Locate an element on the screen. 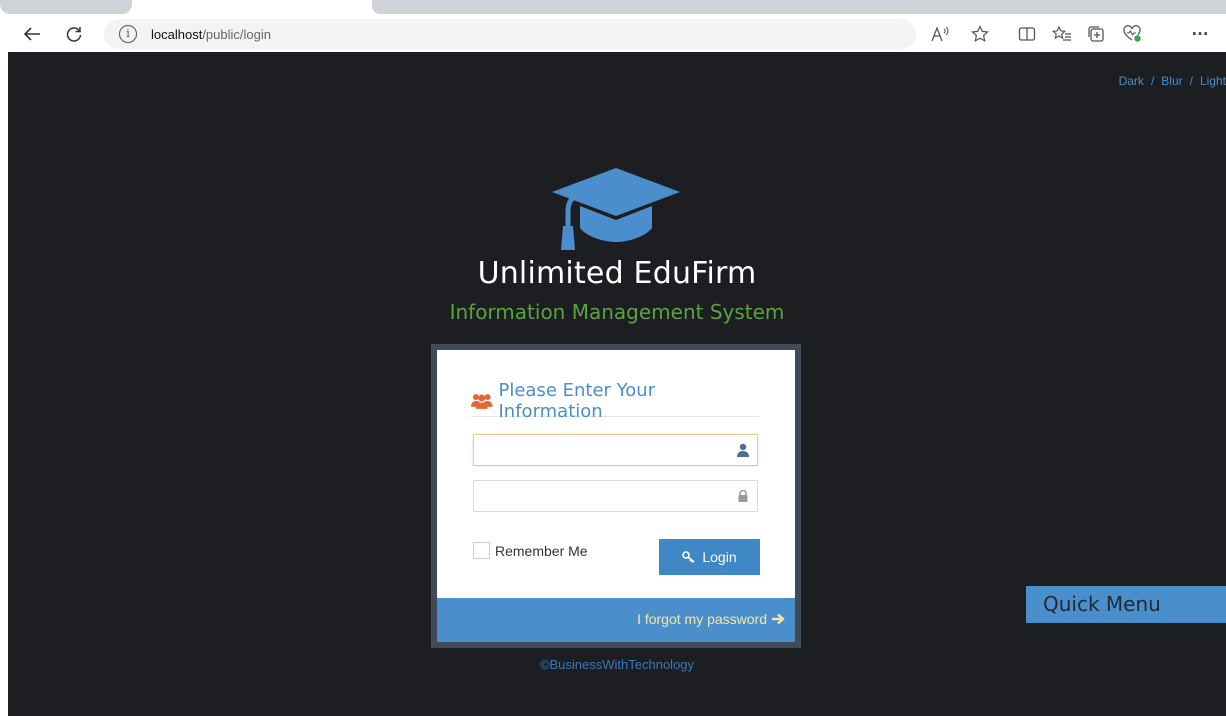  password-field is located at coordinates (615, 496).